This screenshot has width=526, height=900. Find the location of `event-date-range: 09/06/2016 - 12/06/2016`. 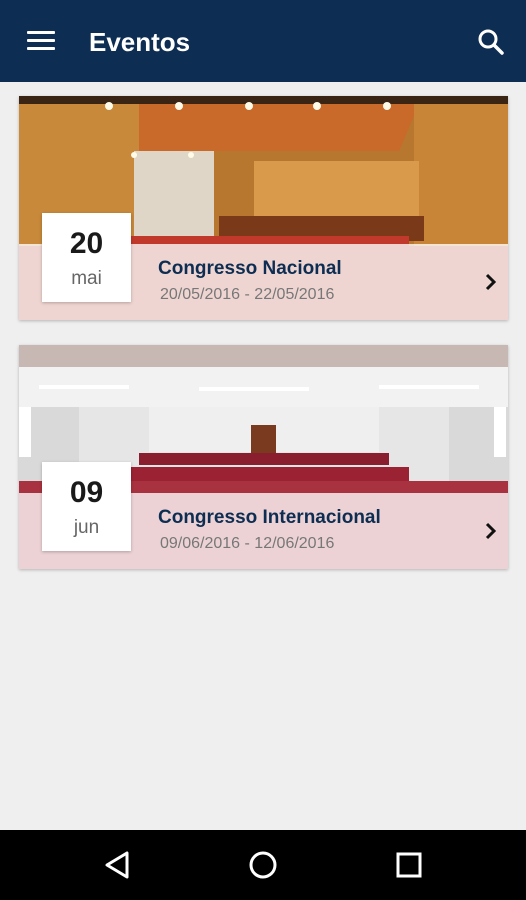

event-date-range: 09/06/2016 - 12/06/2016 is located at coordinates (247, 543).